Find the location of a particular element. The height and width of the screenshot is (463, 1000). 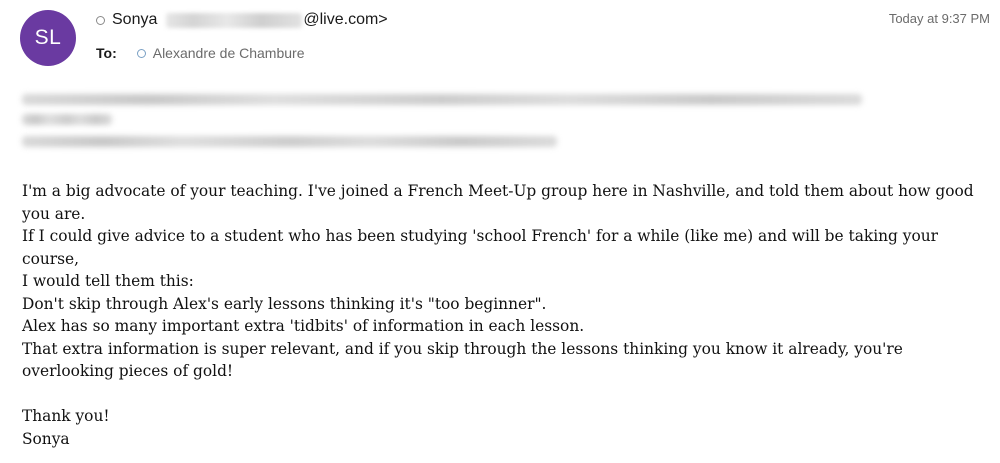

redacted-text-block is located at coordinates (447, 125).